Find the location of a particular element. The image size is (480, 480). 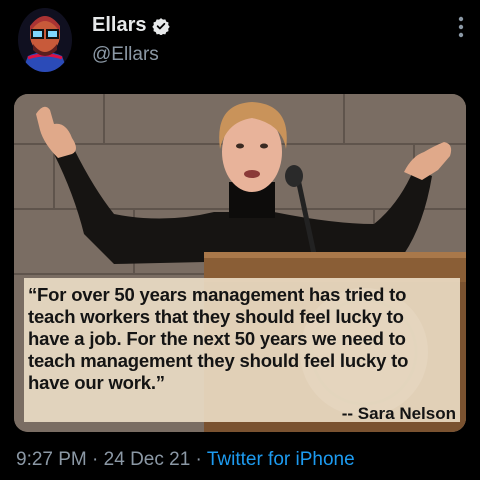

more-vertical-icon is located at coordinates (461, 27).